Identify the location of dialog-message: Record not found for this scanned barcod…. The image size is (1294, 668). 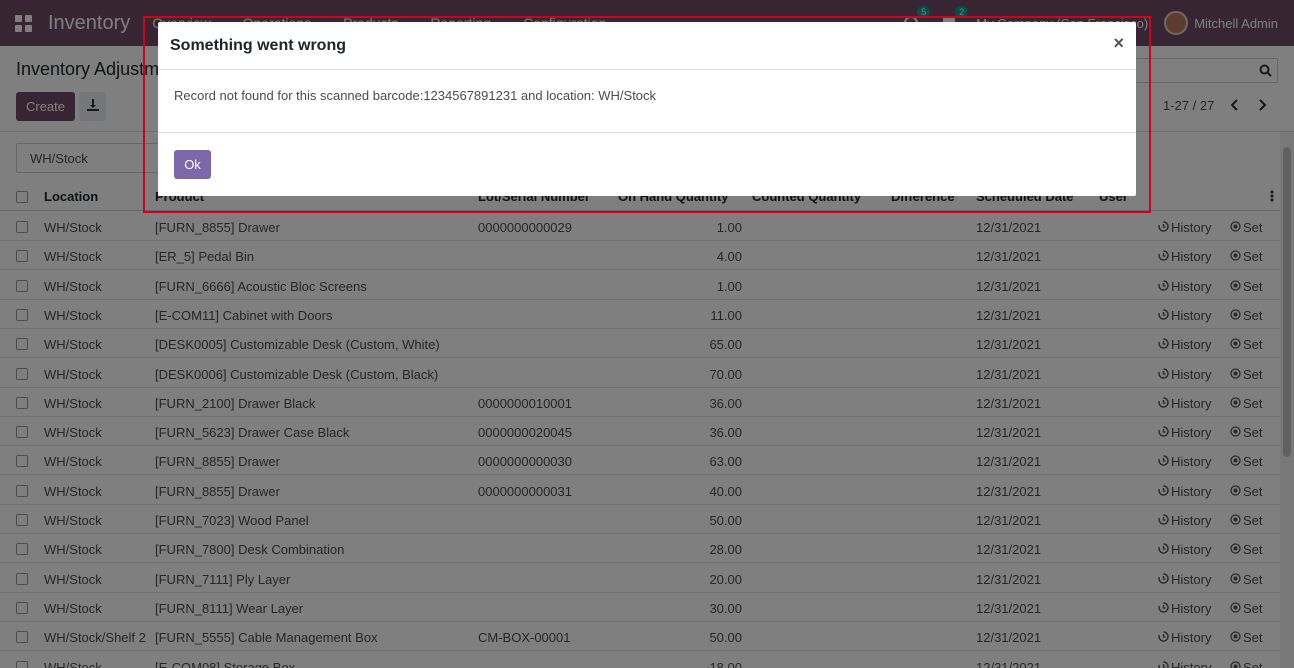
(415, 95).